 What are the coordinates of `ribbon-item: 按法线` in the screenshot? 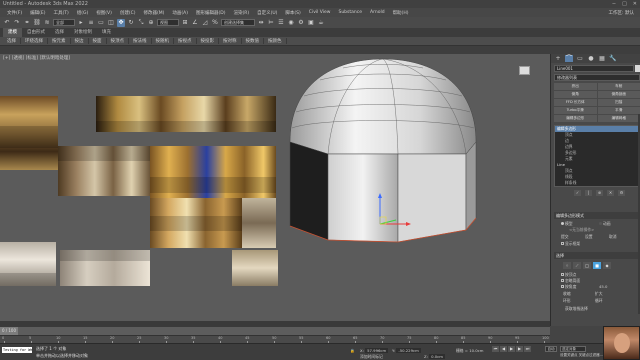 It's located at (140, 41).